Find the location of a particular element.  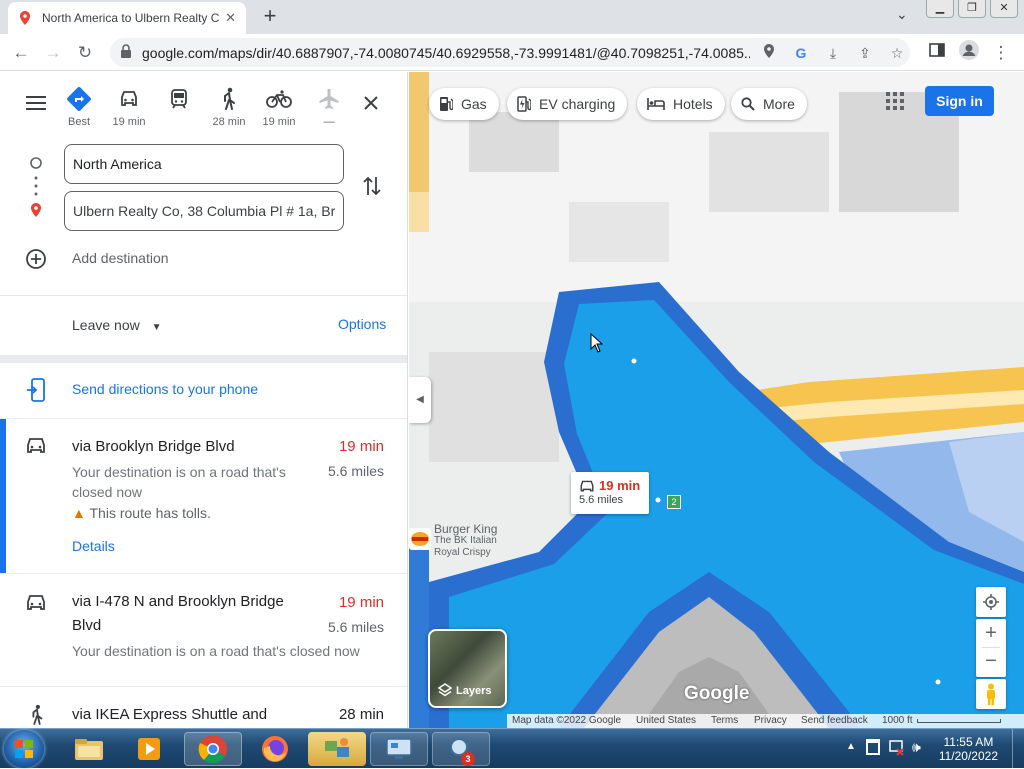

scale-label: 1000 ft is located at coordinates (897, 720).